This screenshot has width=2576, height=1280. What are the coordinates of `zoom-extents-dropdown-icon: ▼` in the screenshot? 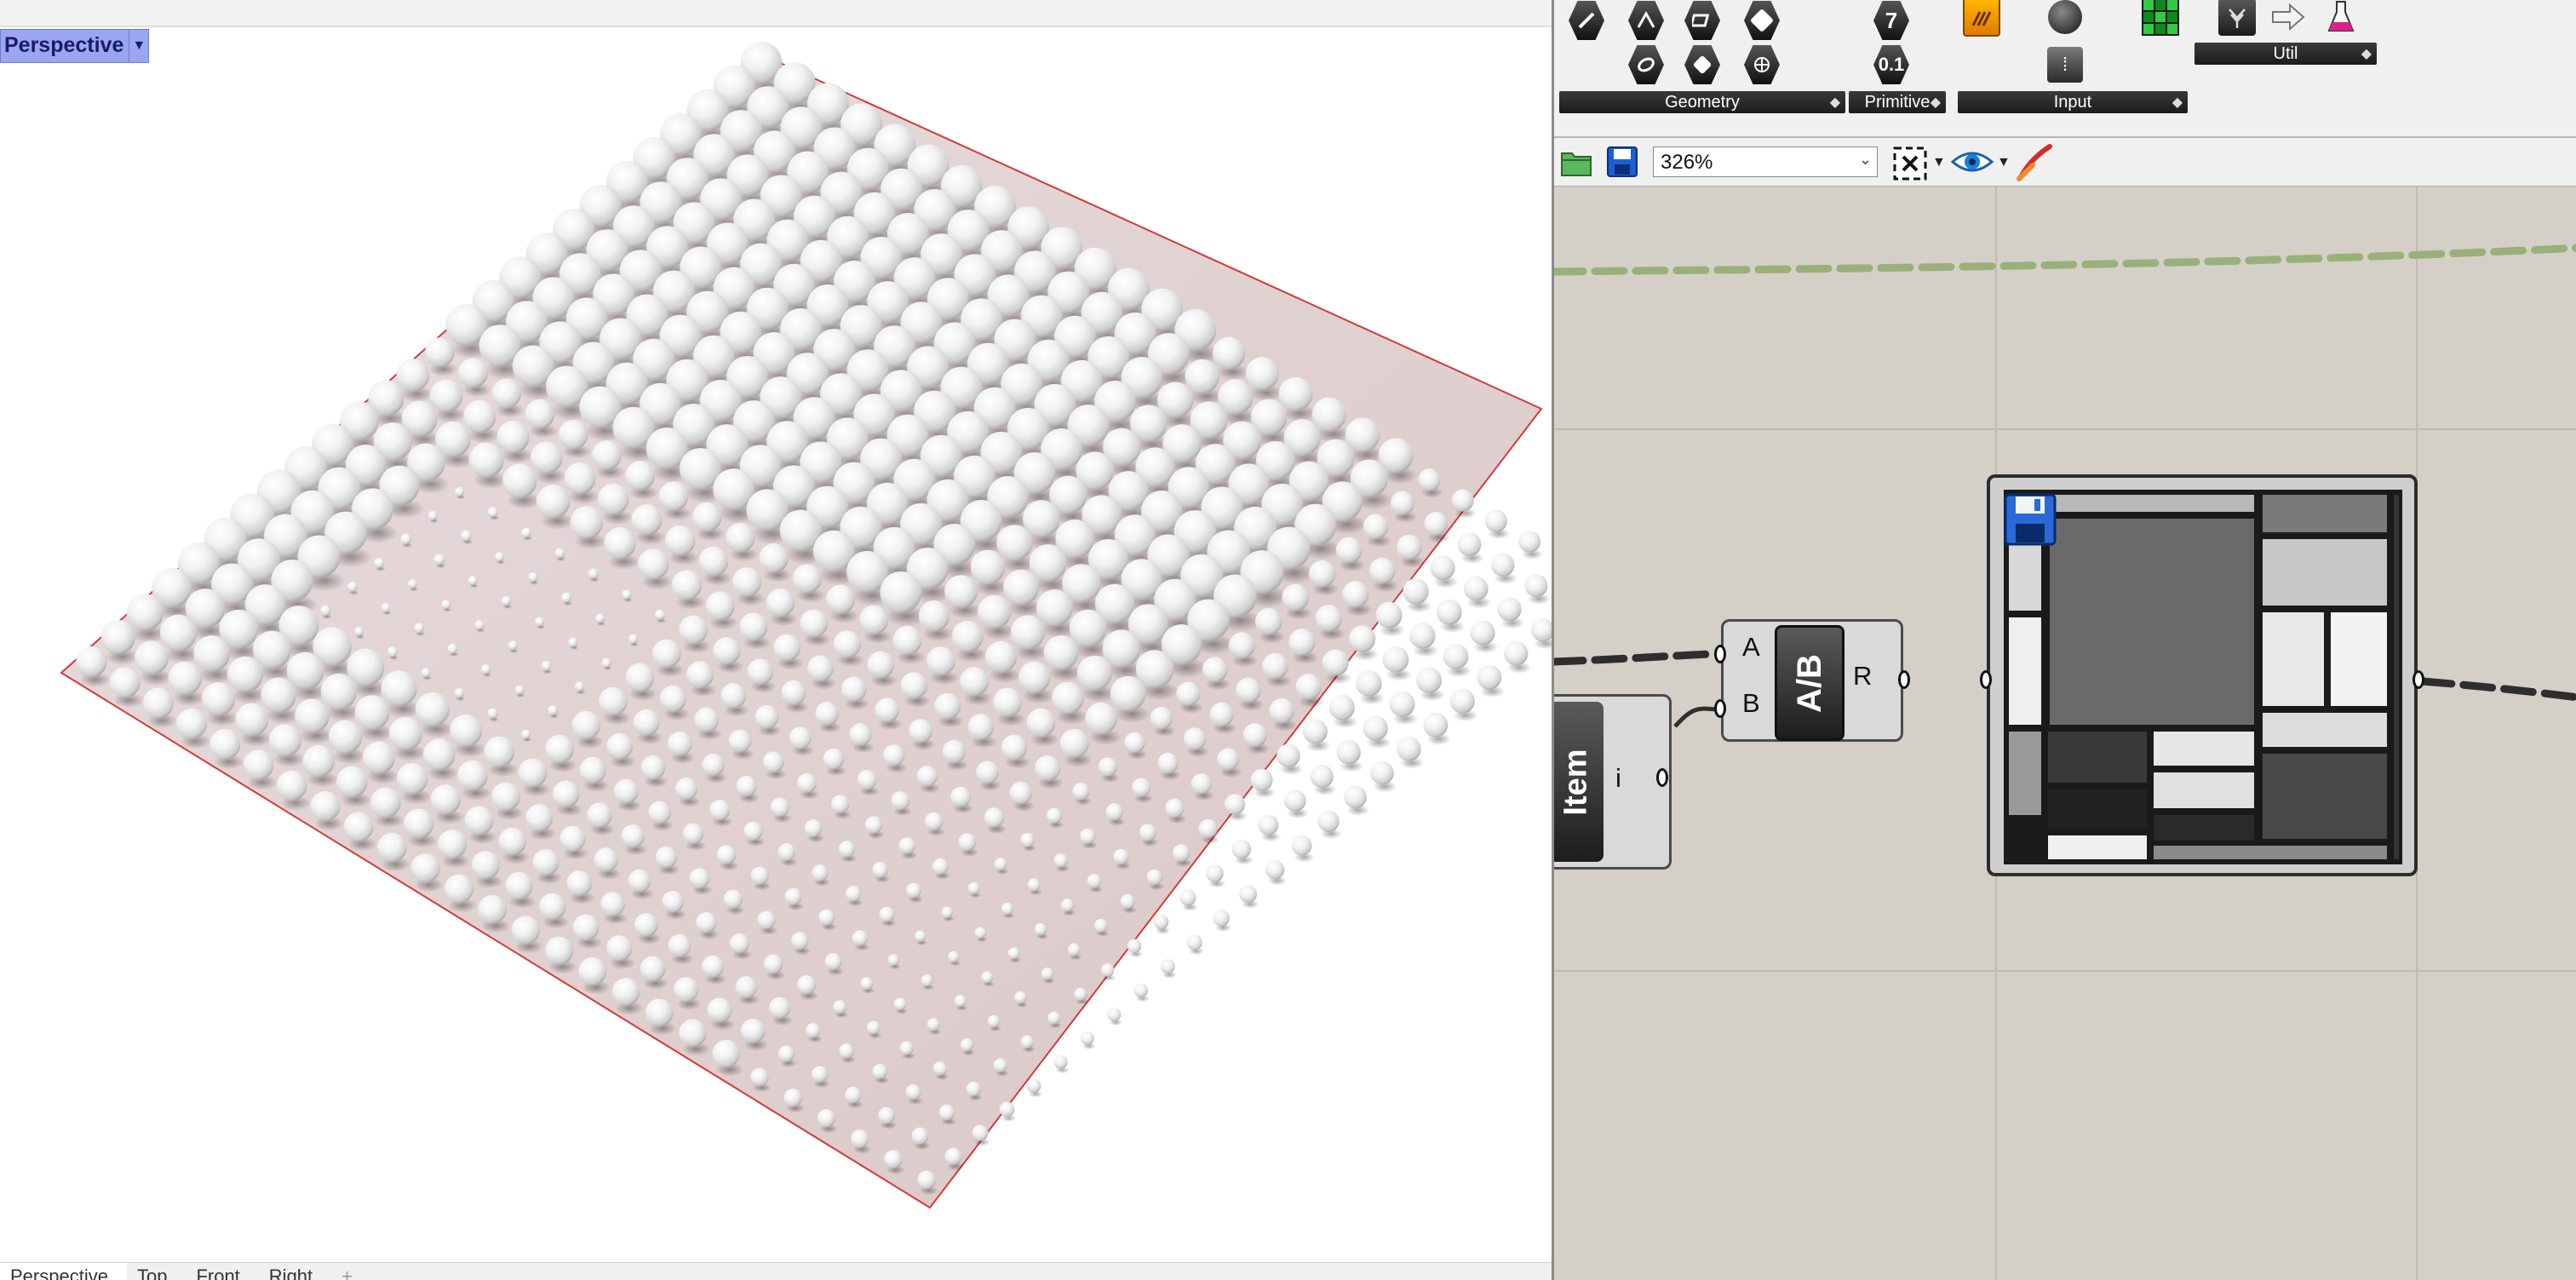 It's located at (1939, 163).